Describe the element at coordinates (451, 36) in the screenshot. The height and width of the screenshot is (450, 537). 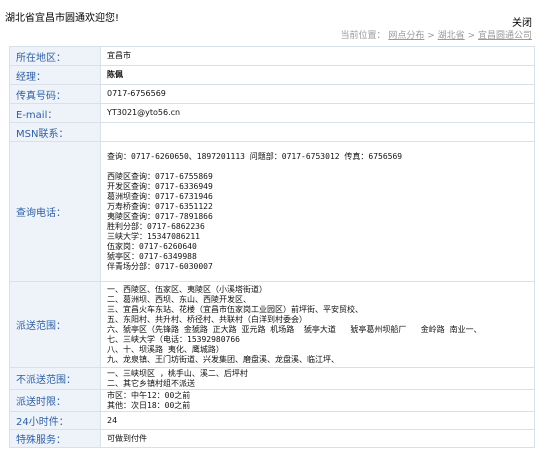
I see `breadcrumb-province: 湖北省` at that location.